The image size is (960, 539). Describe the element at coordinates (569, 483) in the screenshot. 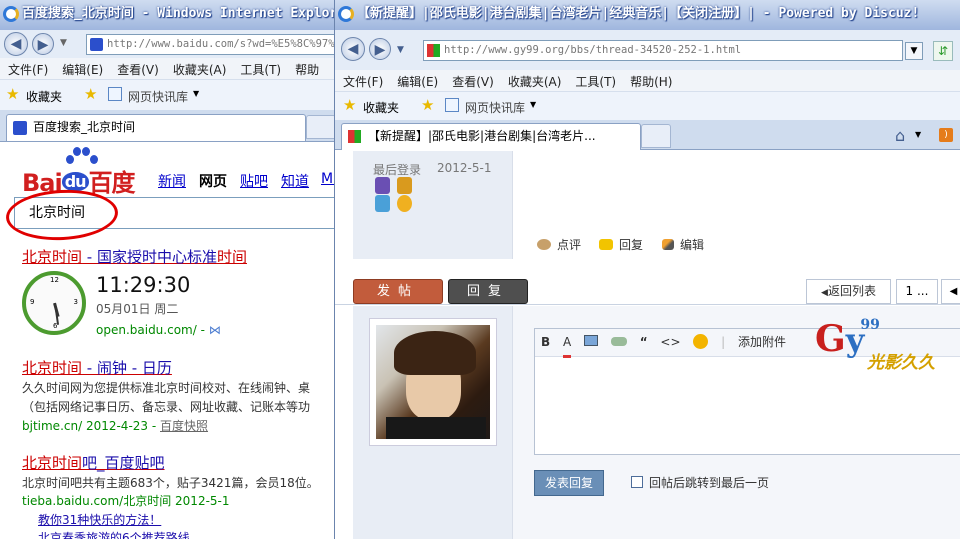

I see `submit-reply-button: 发表回复` at that location.